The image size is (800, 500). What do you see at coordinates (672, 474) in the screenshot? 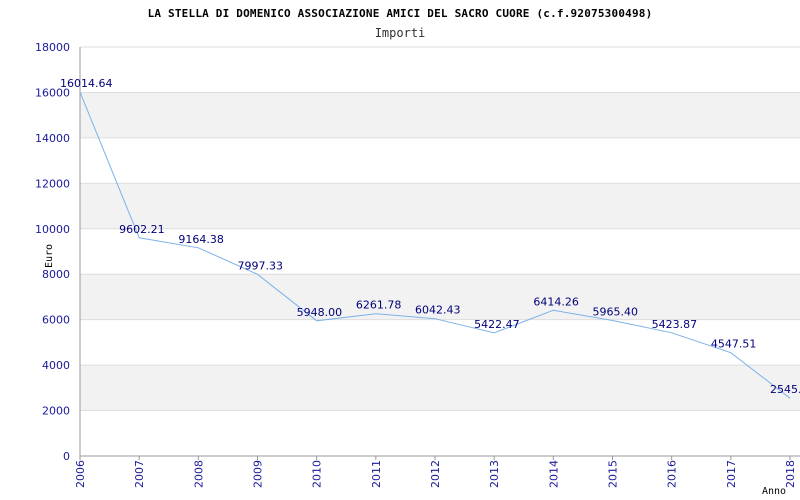
I see `x-tick-label: 2016` at bounding box center [672, 474].